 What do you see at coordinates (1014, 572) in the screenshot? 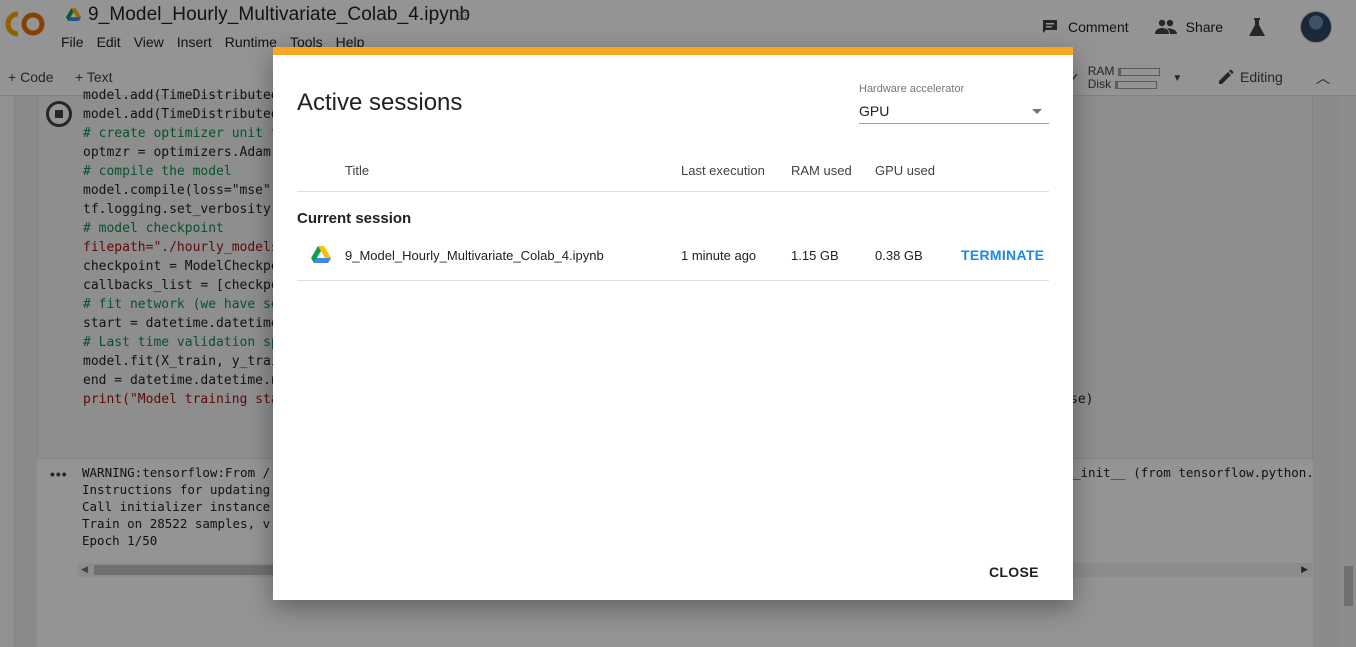
I see `close-button: CLOSE` at bounding box center [1014, 572].